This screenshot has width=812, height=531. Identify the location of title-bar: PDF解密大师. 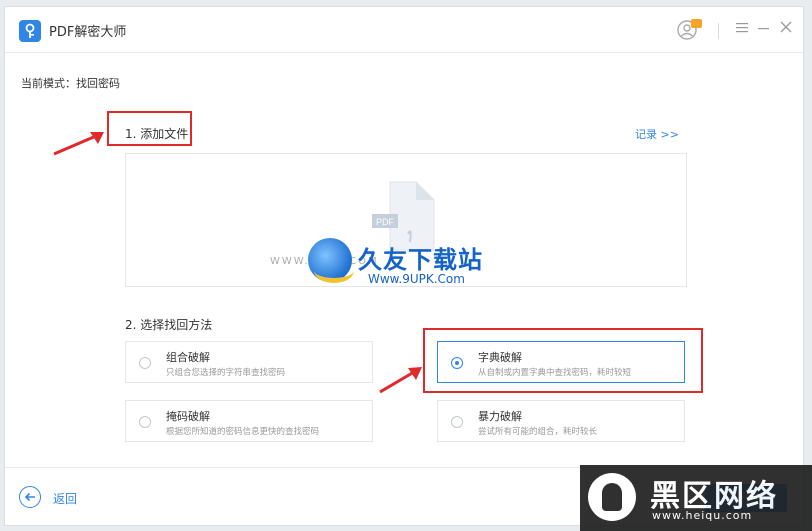
(404, 30).